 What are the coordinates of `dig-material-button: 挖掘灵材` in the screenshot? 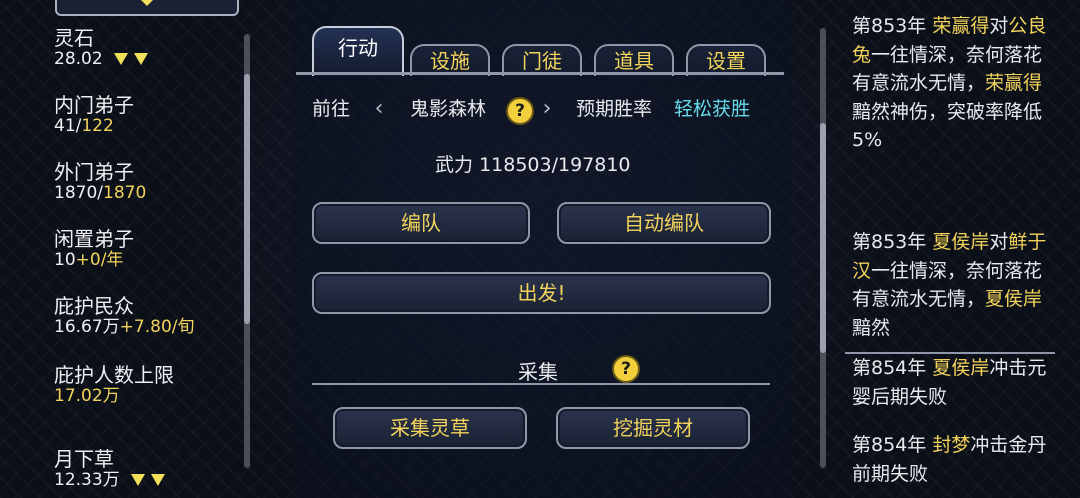 It's located at (653, 428).